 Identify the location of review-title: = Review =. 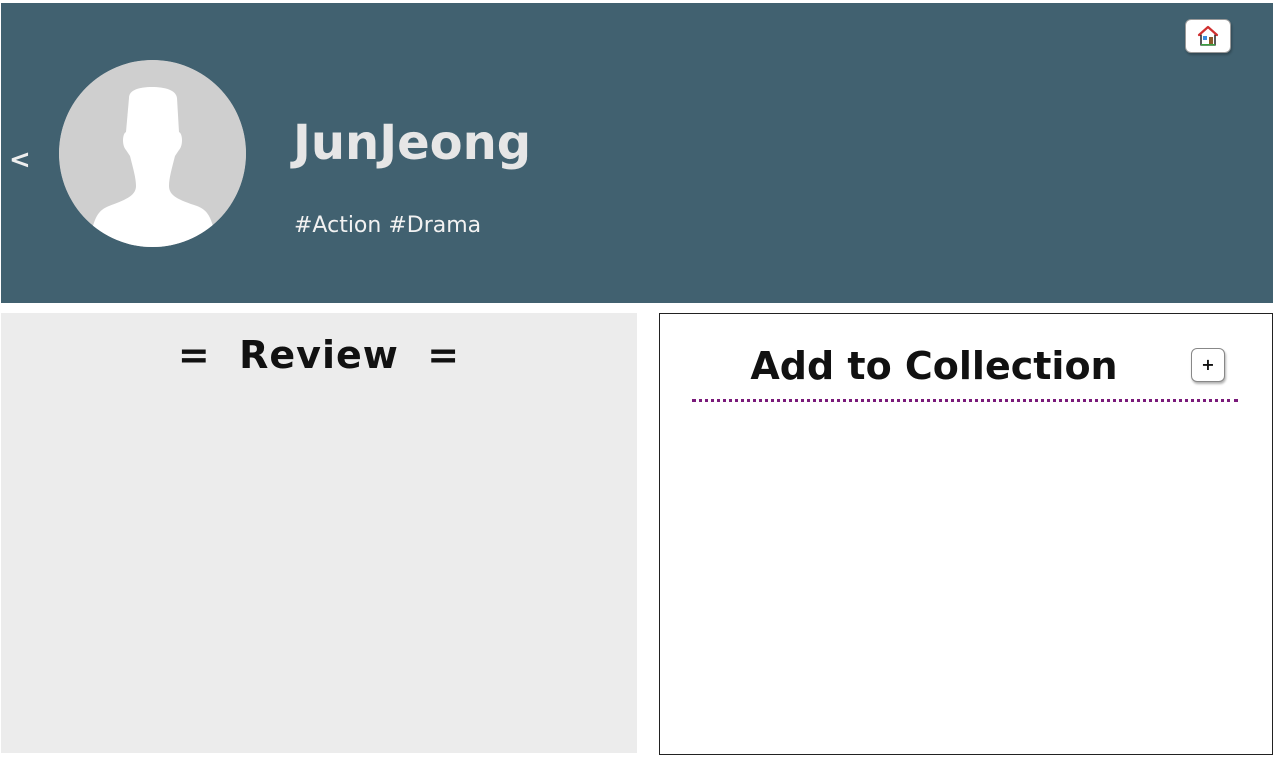
(319, 355).